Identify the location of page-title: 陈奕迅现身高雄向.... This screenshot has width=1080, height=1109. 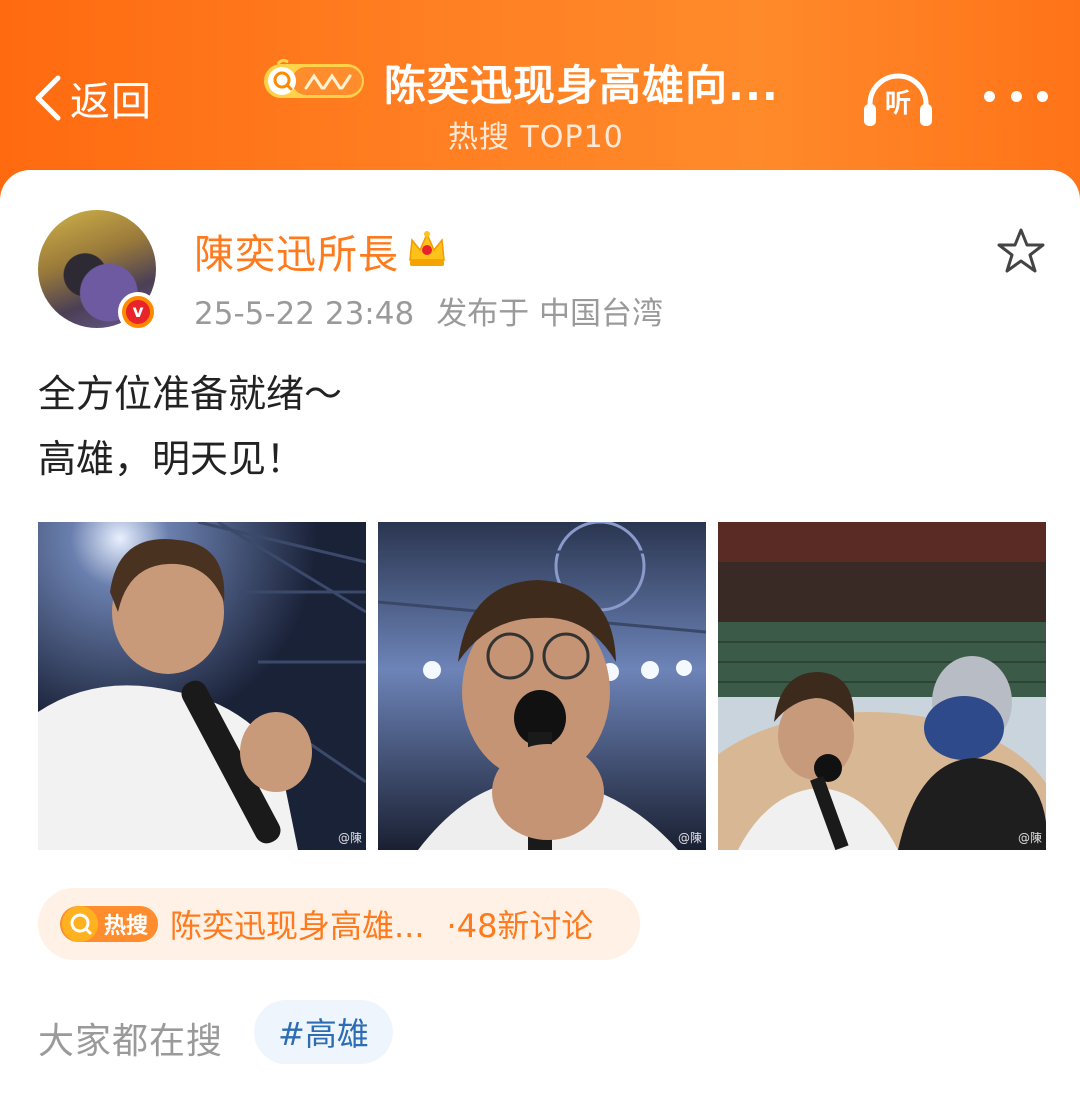
(581, 85).